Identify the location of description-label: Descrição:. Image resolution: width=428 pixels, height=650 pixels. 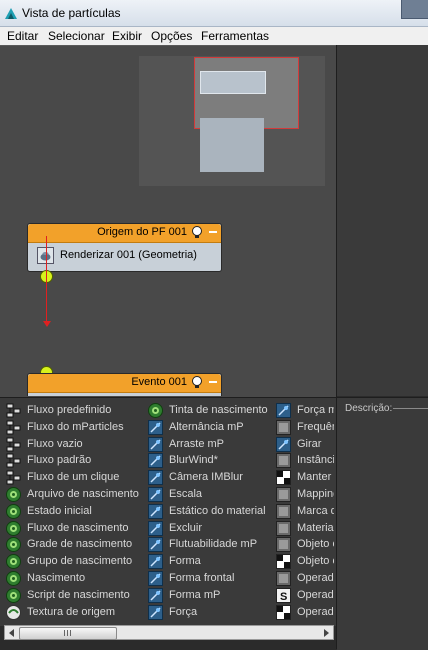
(369, 408).